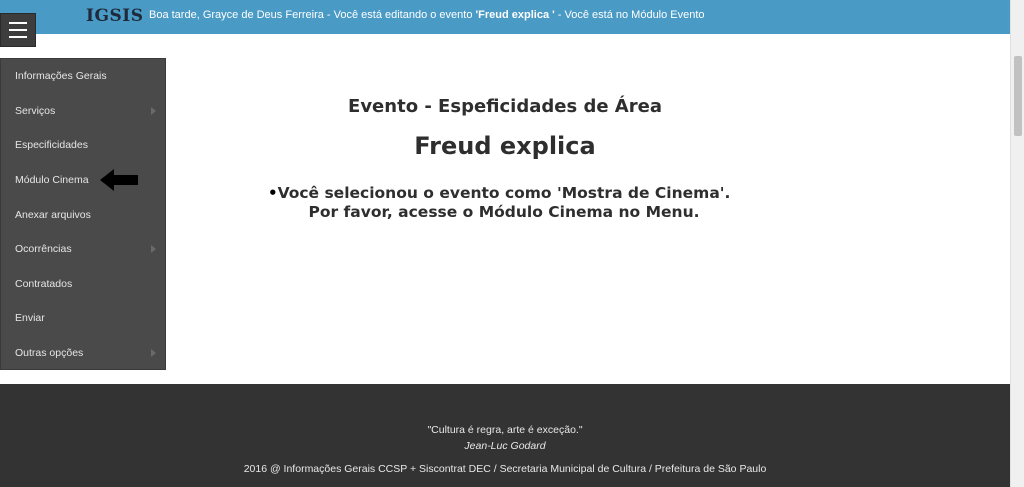 Image resolution: width=1024 pixels, height=487 pixels. I want to click on scrollbar-thumb, so click(1018, 96).